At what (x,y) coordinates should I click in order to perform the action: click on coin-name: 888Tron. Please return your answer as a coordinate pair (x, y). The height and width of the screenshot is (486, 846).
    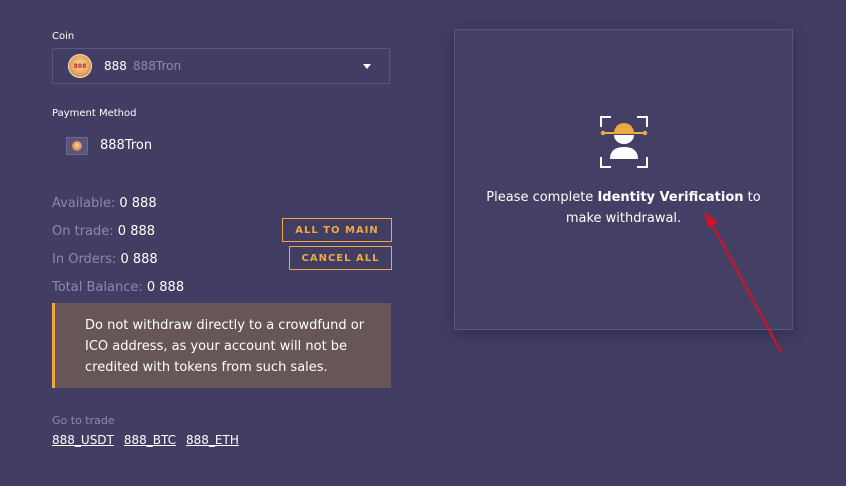
    Looking at the image, I should click on (157, 66).